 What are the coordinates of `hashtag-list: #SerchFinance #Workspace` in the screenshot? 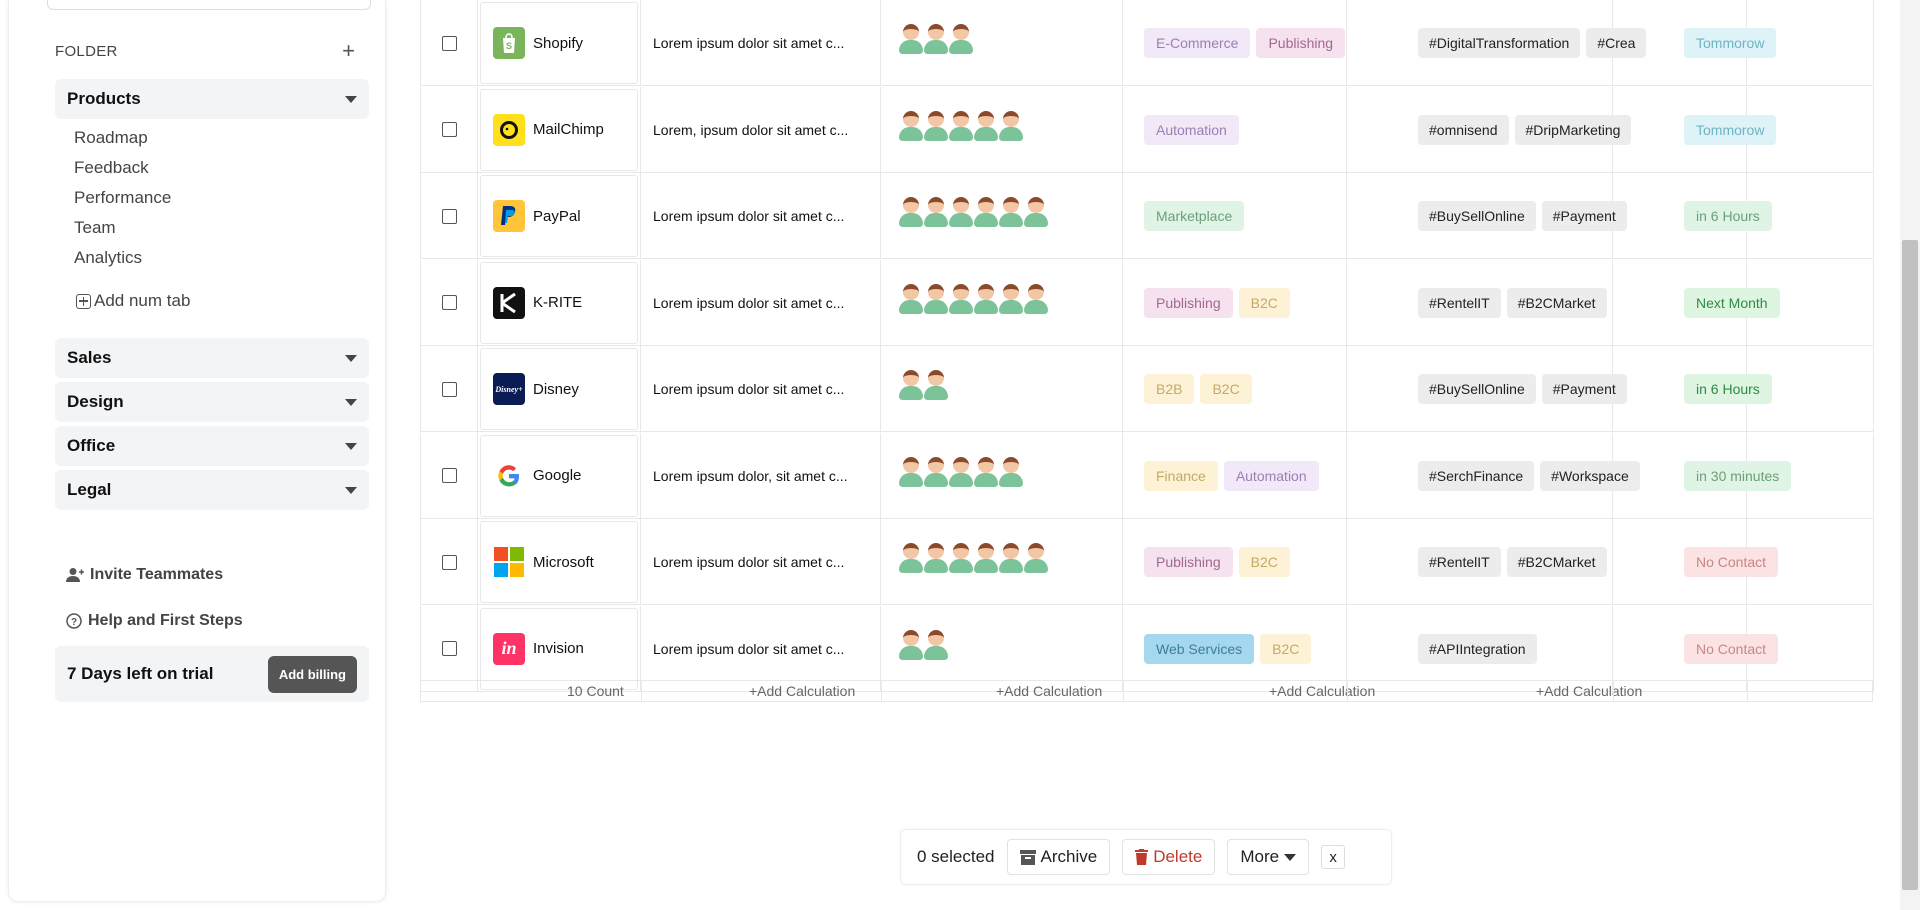 It's located at (1542, 476).